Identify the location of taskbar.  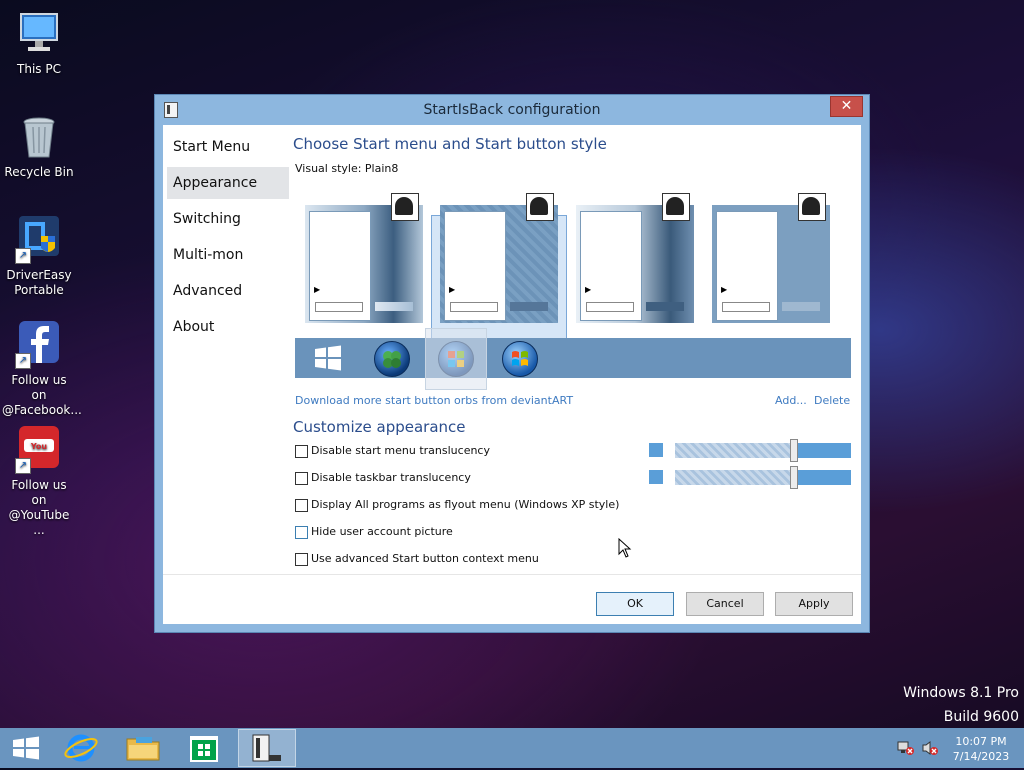
(512, 748).